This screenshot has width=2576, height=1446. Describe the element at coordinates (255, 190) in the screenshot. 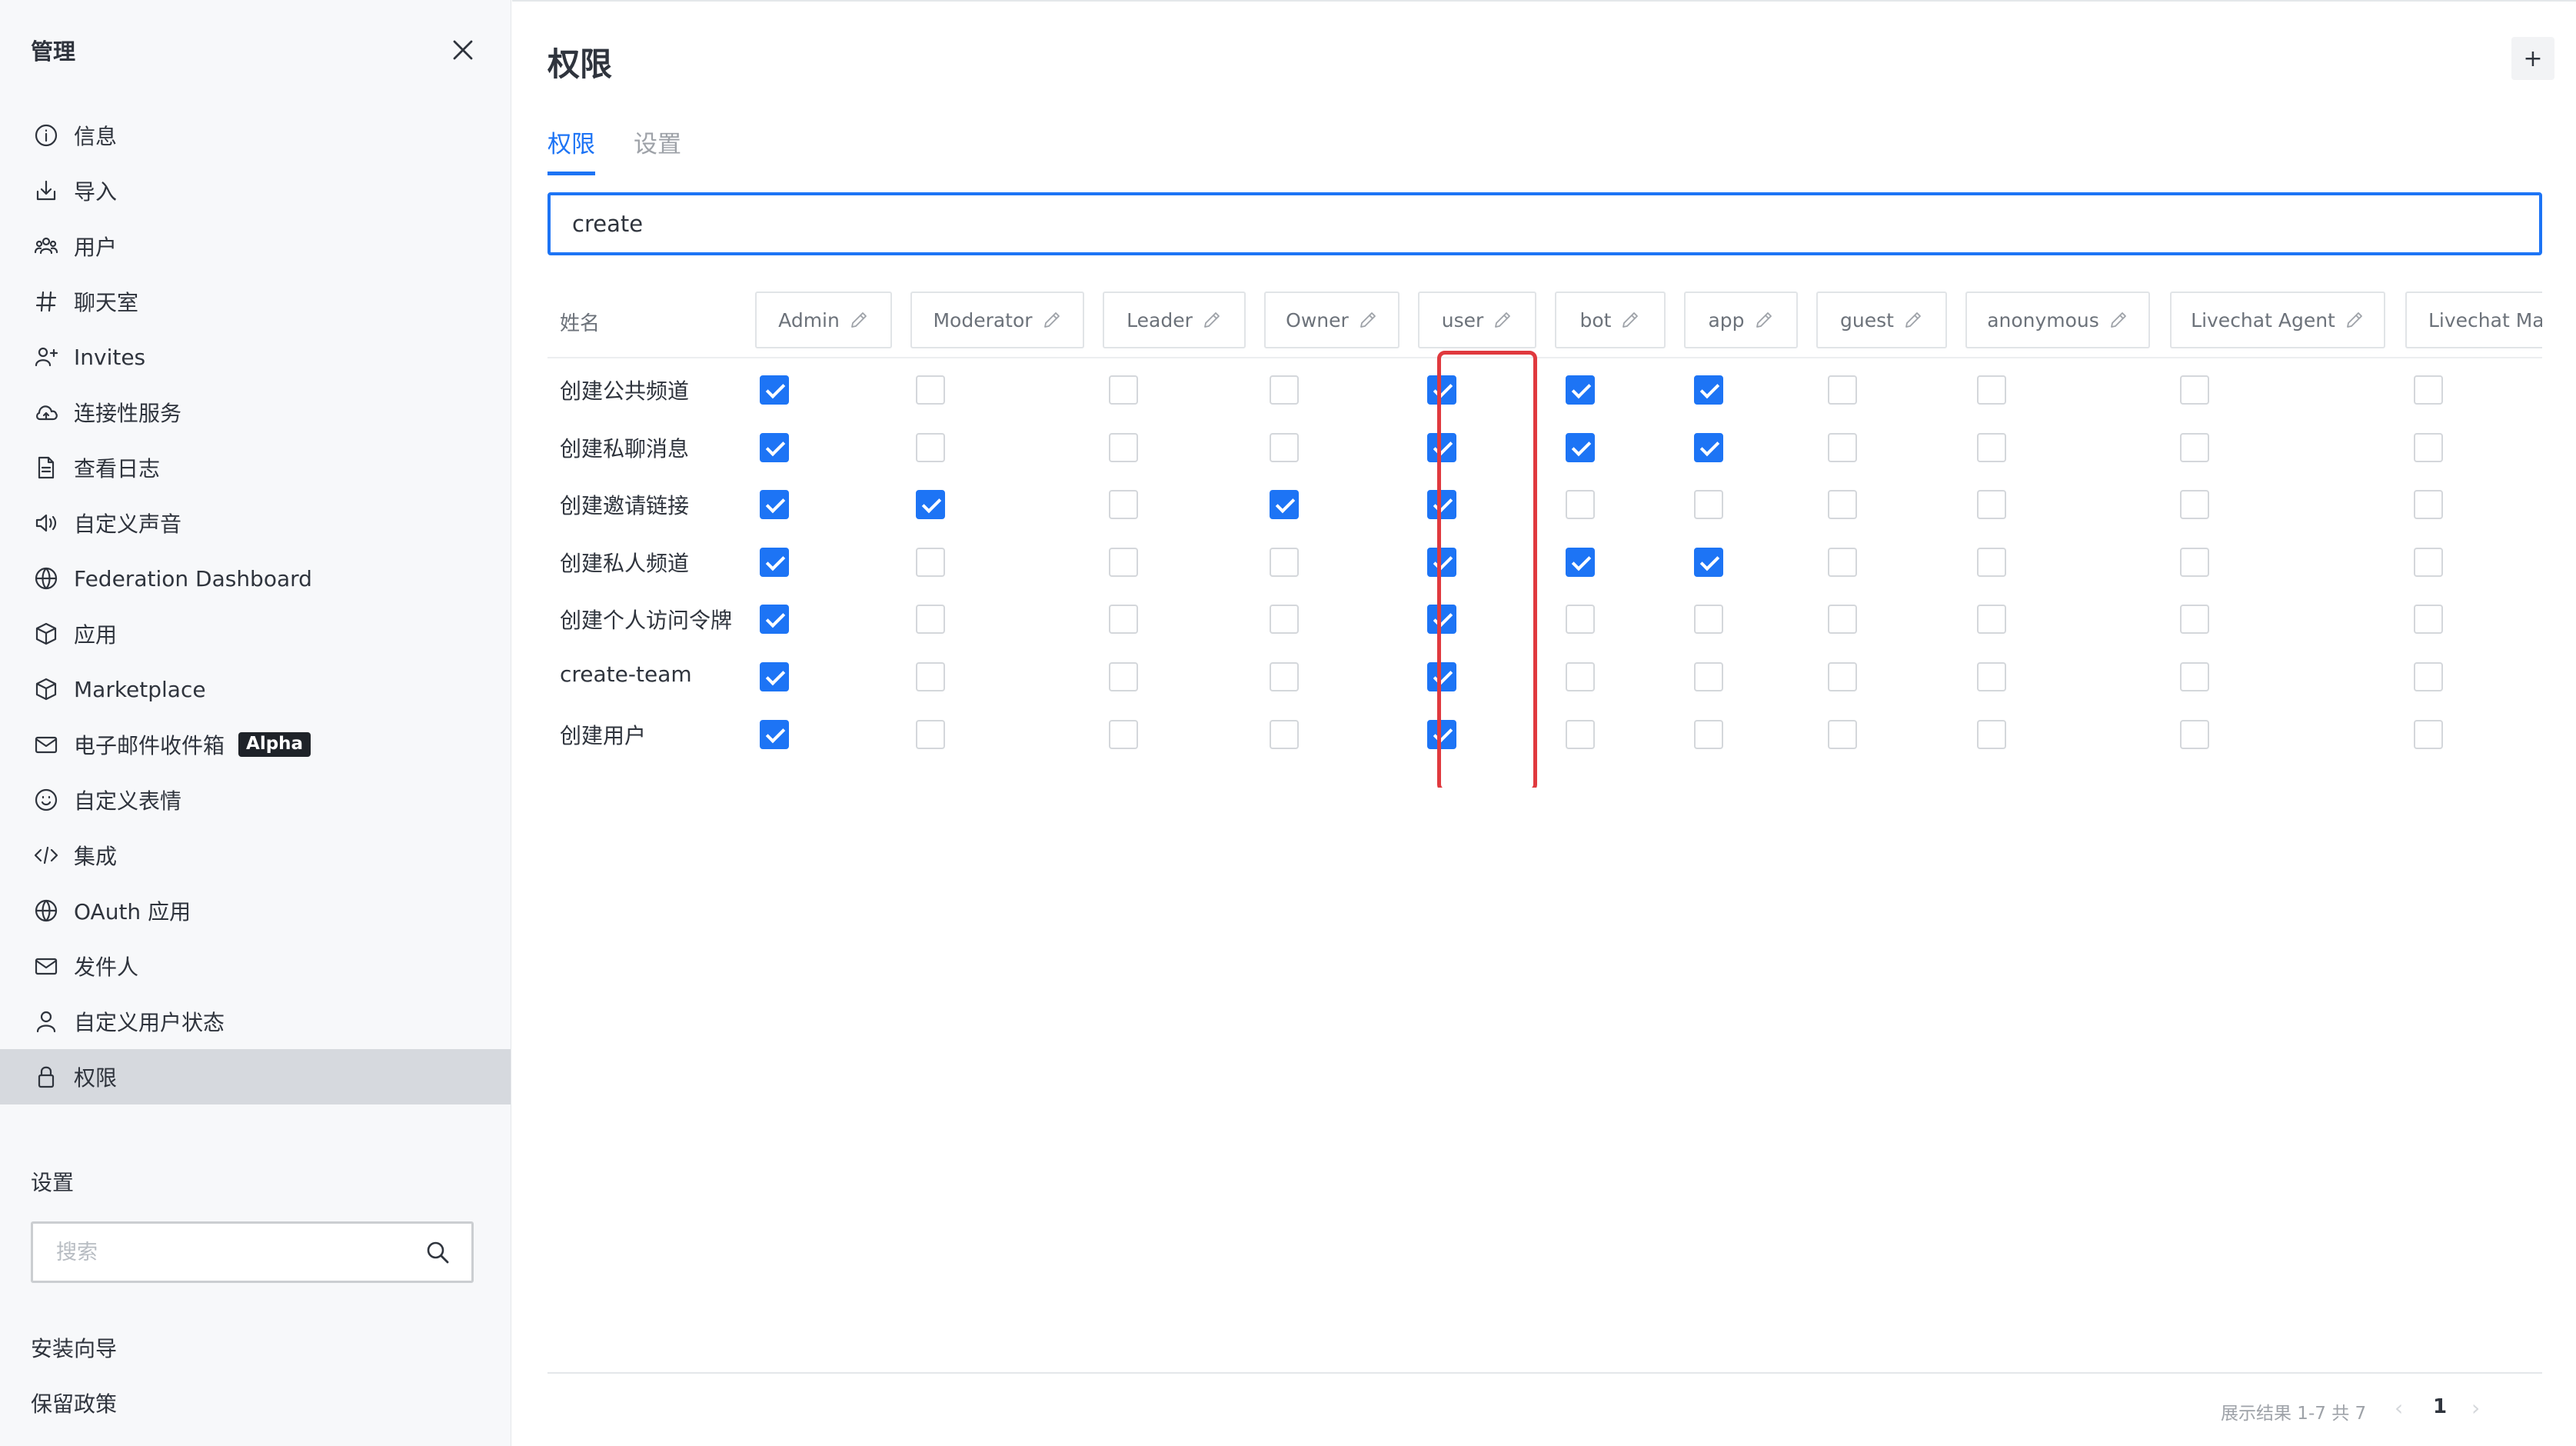

I see `sidebar-item: 导入` at that location.